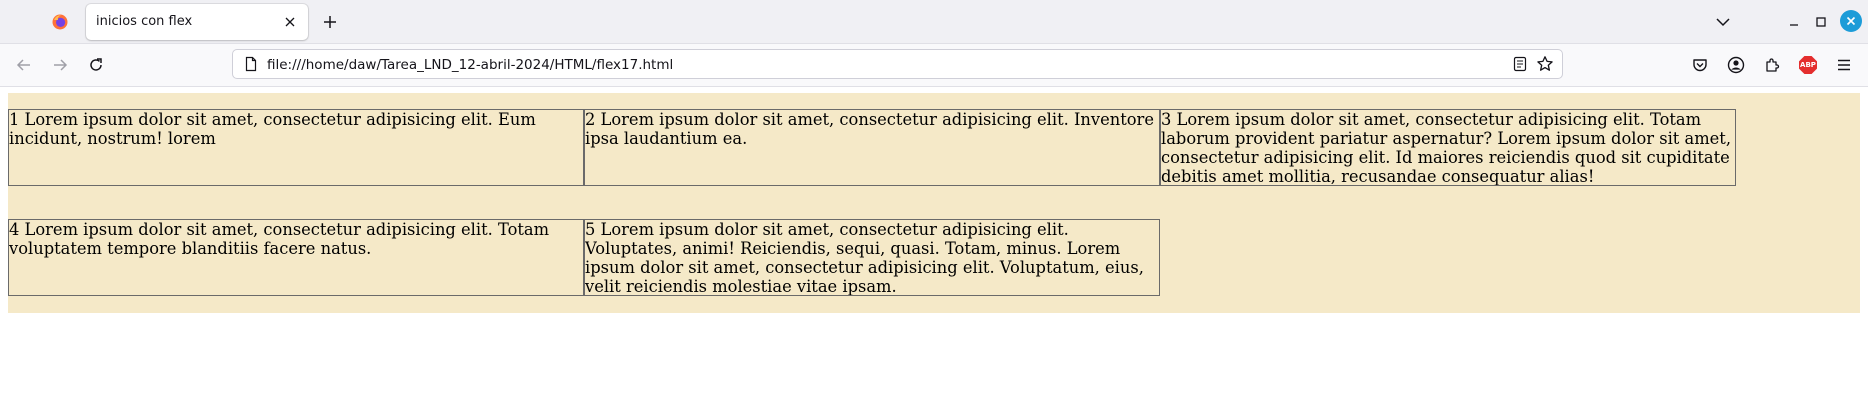 Image resolution: width=1868 pixels, height=401 pixels. Describe the element at coordinates (1700, 65) in the screenshot. I see `pocket-icon` at that location.